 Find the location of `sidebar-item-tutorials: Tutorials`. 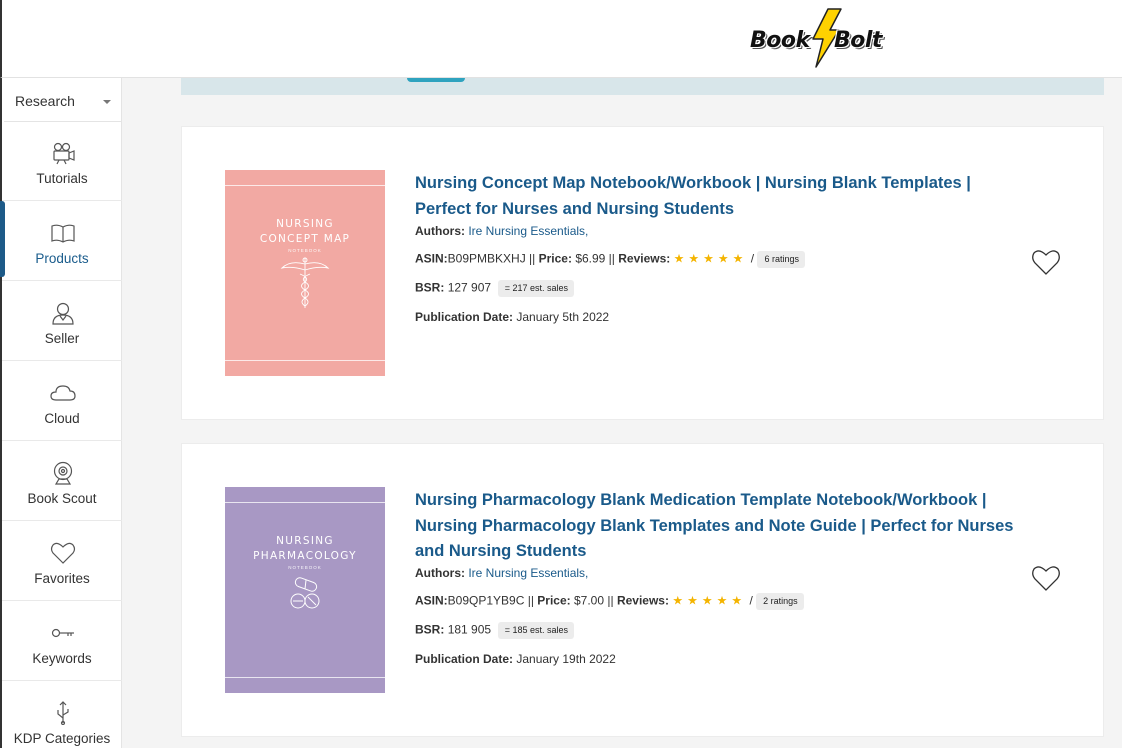

sidebar-item-tutorials: Tutorials is located at coordinates (62, 161).